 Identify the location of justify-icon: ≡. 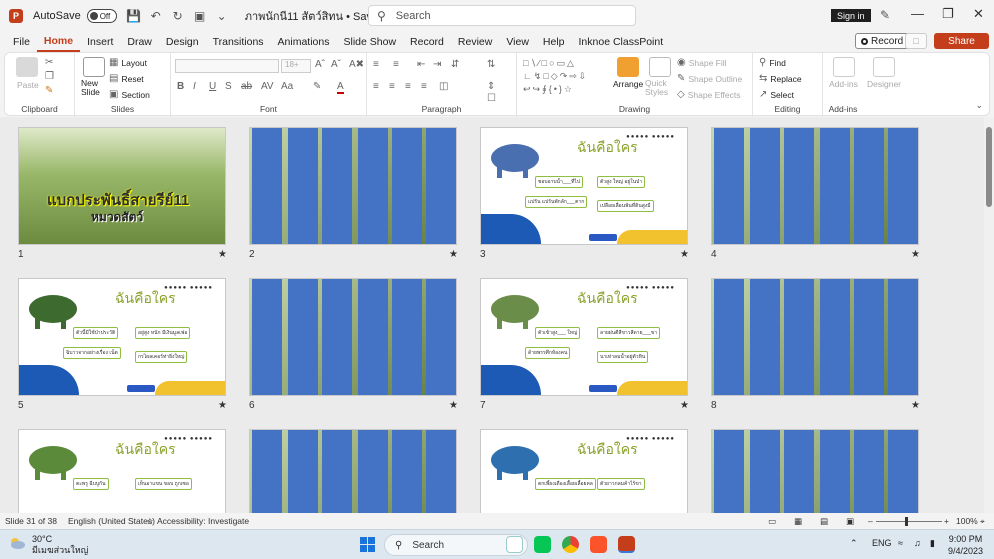
(424, 86).